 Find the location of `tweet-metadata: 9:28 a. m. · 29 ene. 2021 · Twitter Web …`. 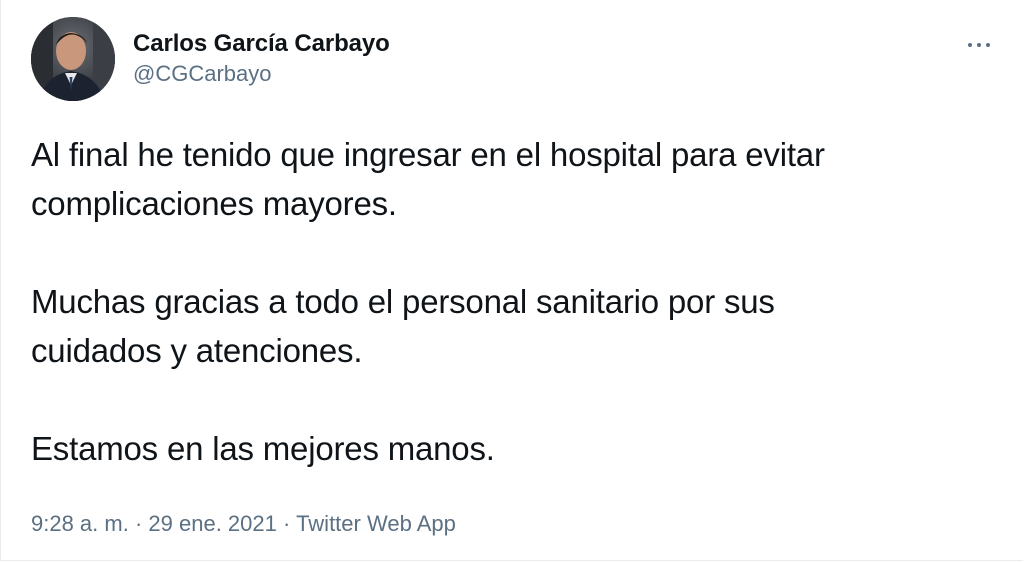

tweet-metadata: 9:28 a. m. · 29 ene. 2021 · Twitter Web … is located at coordinates (243, 524).